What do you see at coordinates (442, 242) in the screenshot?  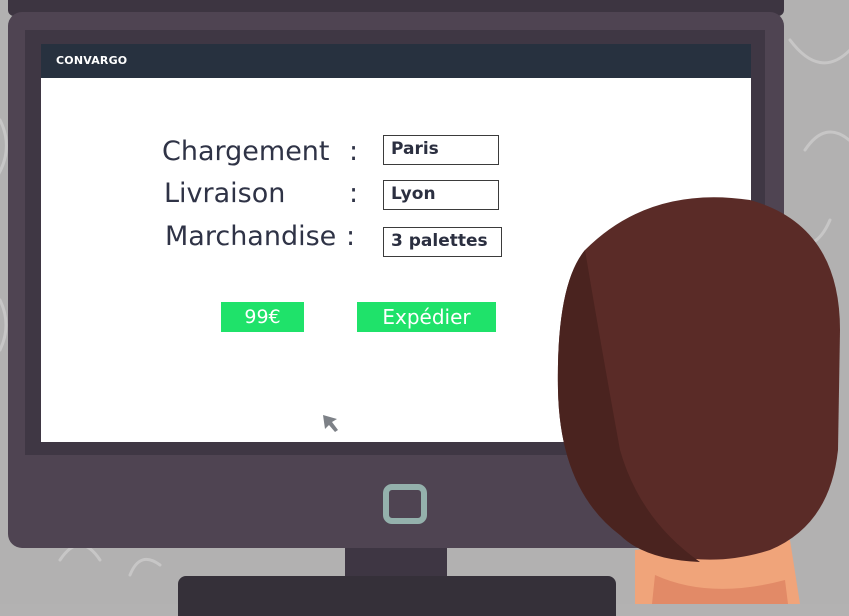 I see `goods-field: 3 palettes` at bounding box center [442, 242].